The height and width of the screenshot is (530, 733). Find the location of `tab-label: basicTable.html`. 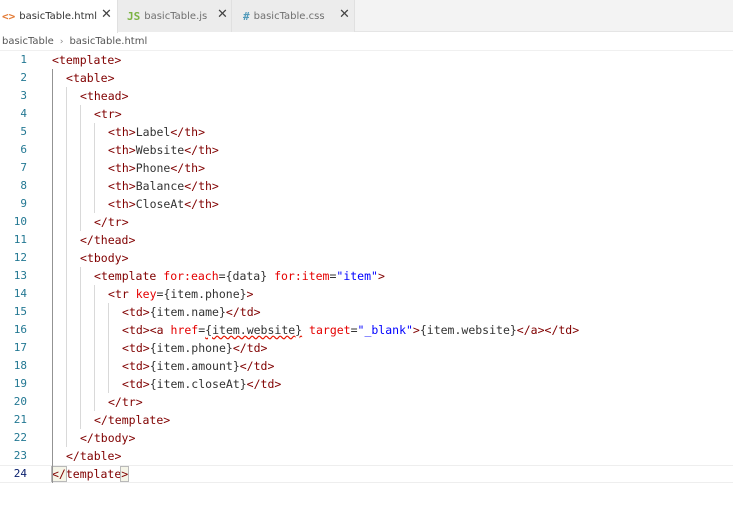

tab-label: basicTable.html is located at coordinates (58, 16).